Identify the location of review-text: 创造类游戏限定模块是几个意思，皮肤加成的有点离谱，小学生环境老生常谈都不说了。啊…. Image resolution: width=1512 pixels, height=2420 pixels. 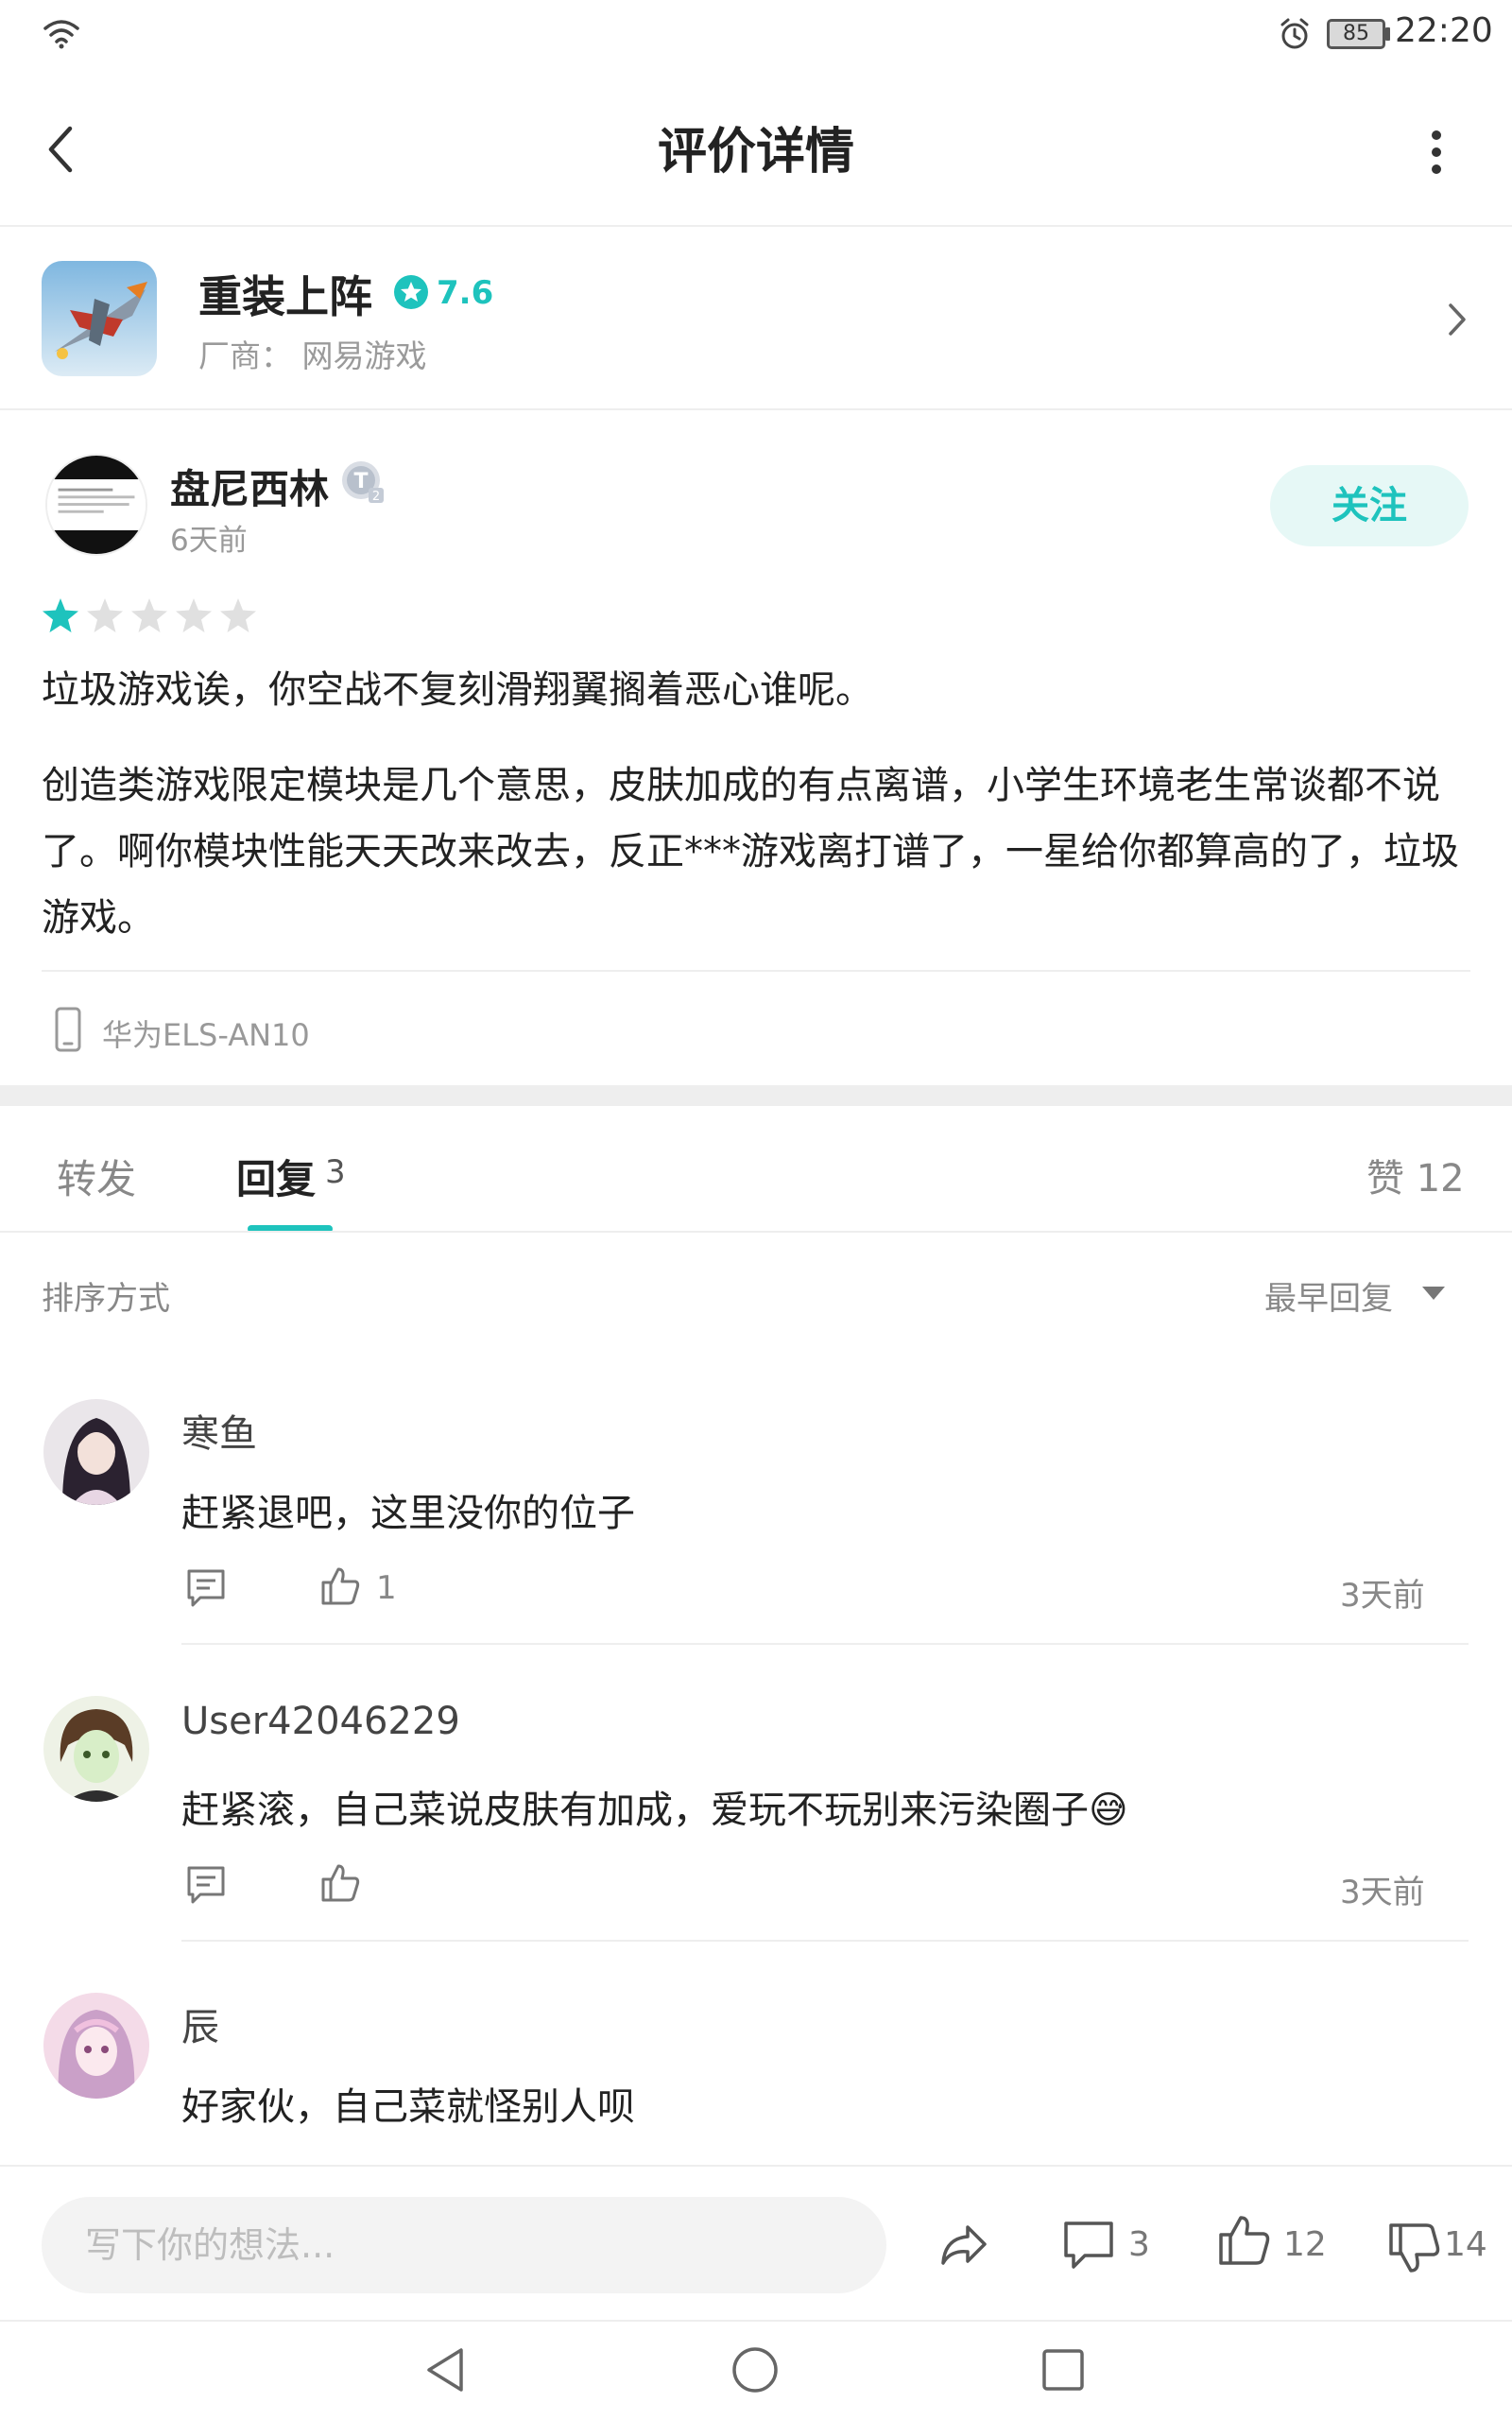
(750, 852).